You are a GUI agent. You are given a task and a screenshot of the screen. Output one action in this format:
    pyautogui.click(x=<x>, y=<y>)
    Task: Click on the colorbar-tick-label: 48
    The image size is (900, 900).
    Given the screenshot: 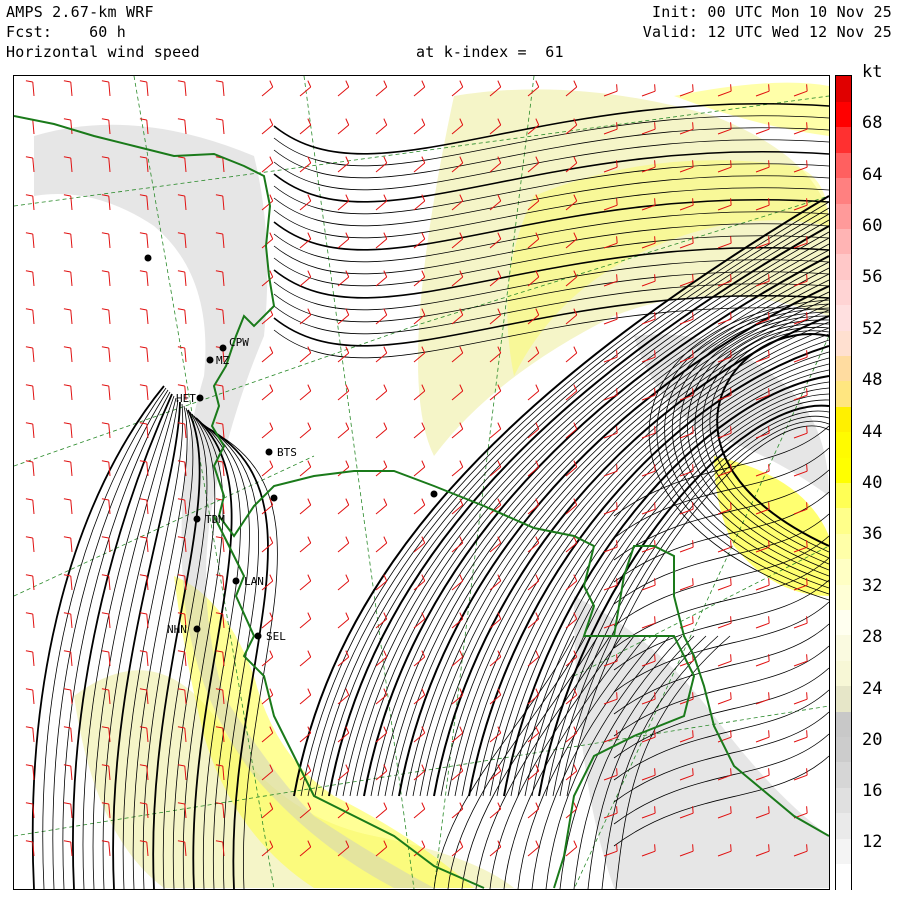 What is the action you would take?
    pyautogui.click(x=872, y=380)
    